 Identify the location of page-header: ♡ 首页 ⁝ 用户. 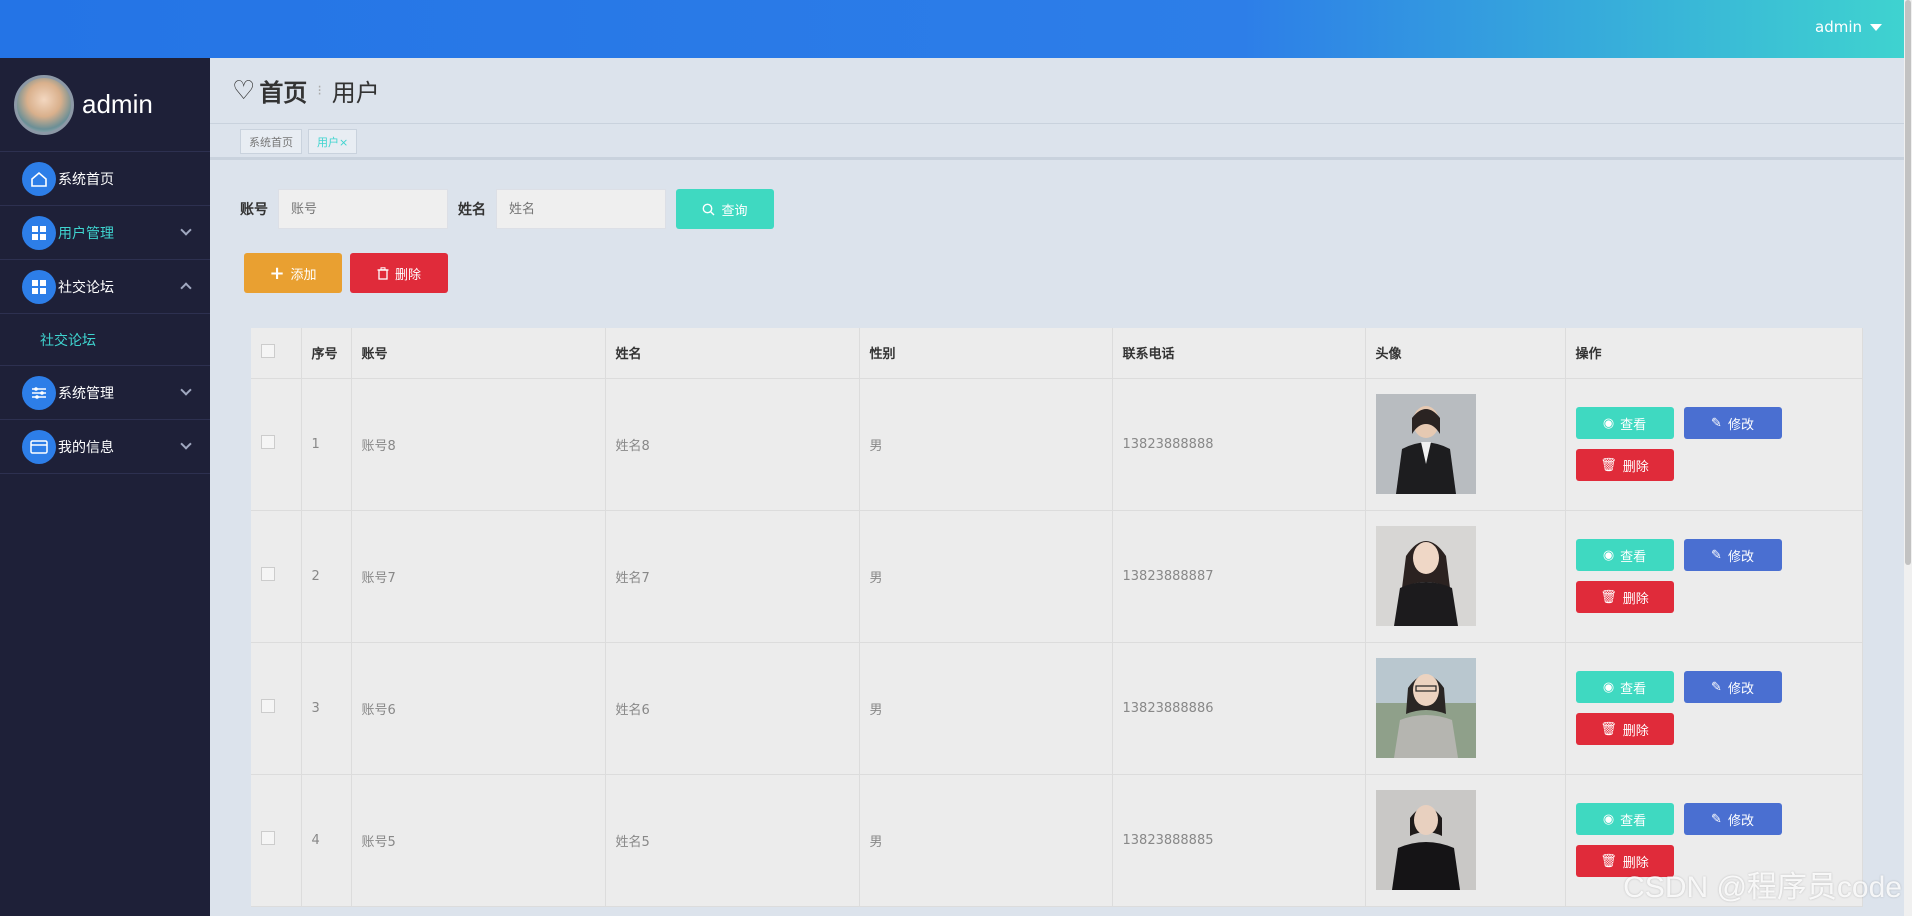
(1057, 91).